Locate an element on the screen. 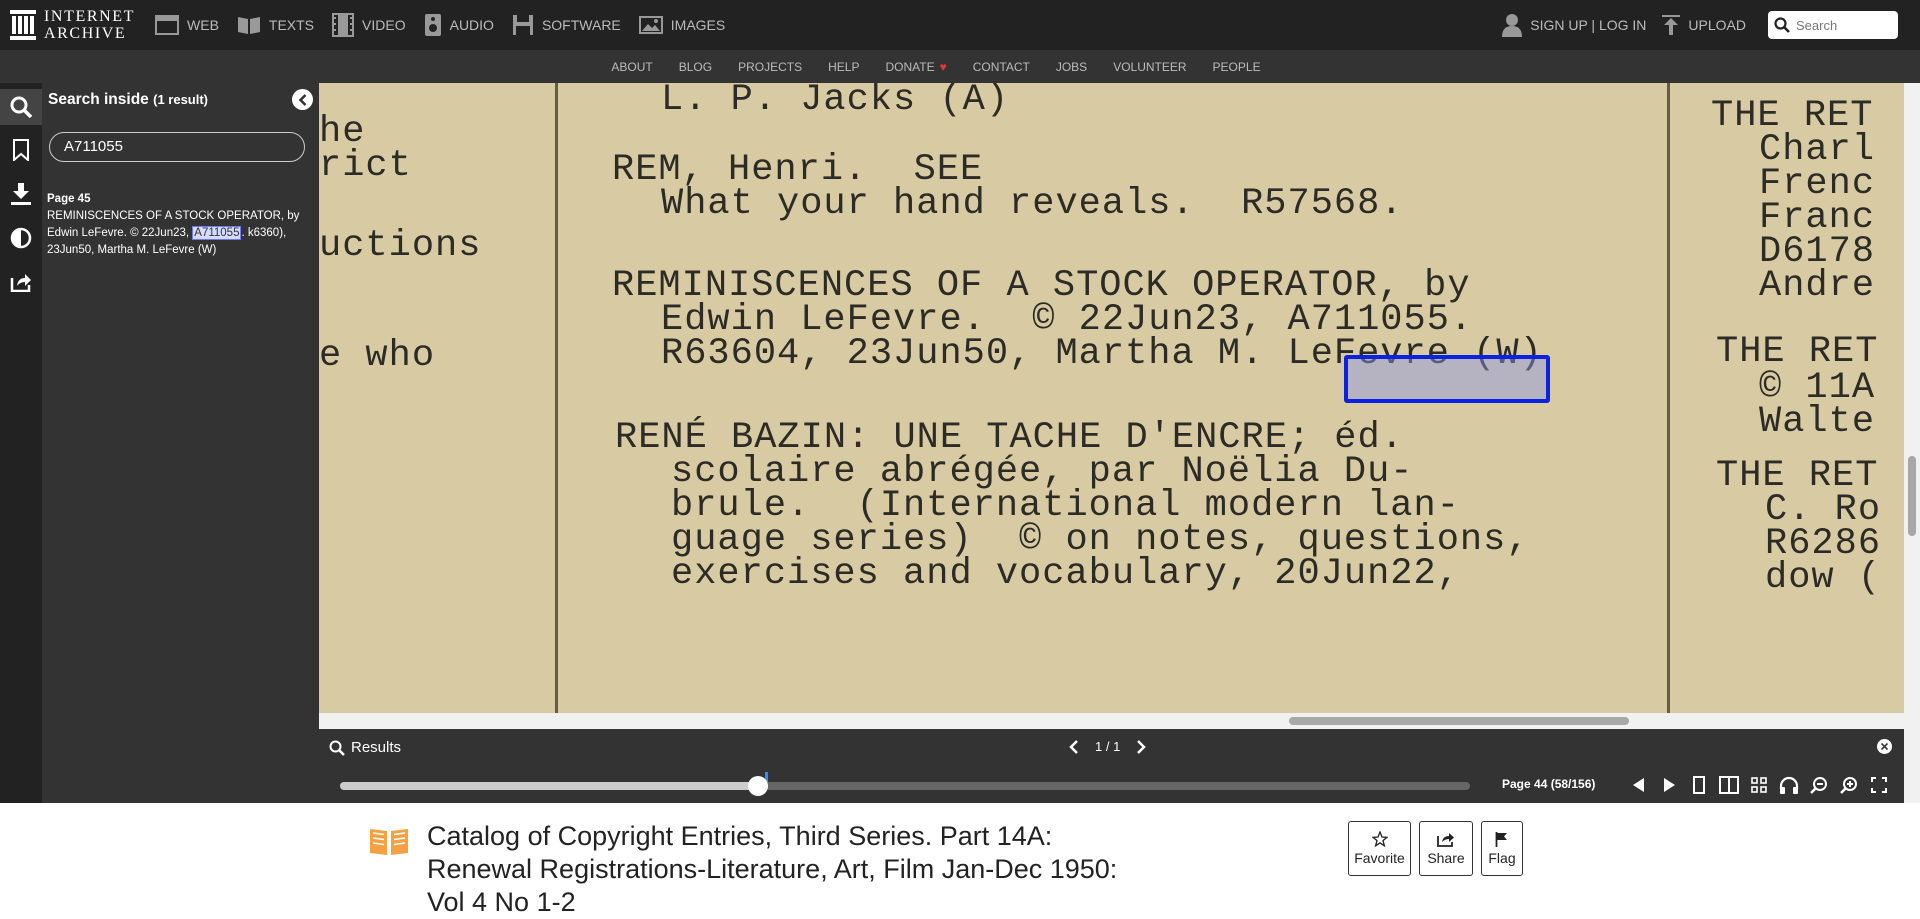 Image resolution: width=1920 pixels, height=919 pixels. subnav-volunteer: VOLUNTEER is located at coordinates (1149, 67).